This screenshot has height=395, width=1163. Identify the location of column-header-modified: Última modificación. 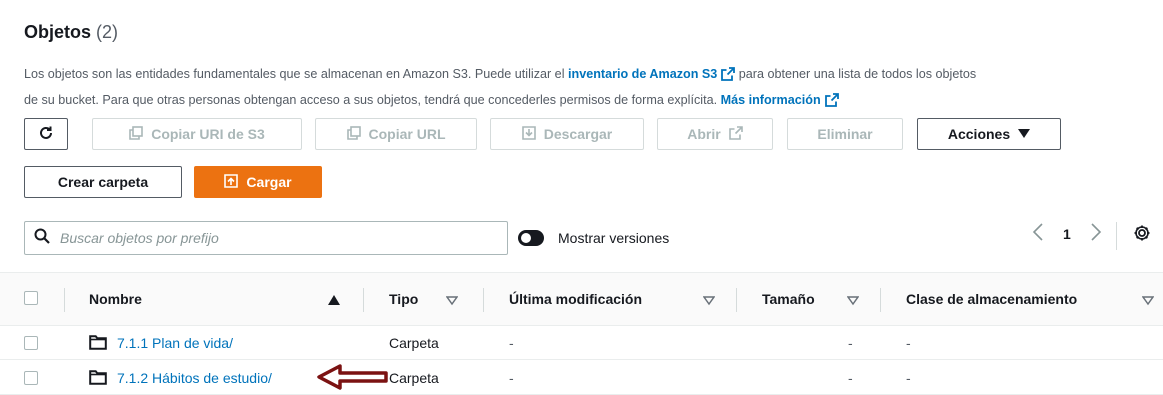
(575, 299).